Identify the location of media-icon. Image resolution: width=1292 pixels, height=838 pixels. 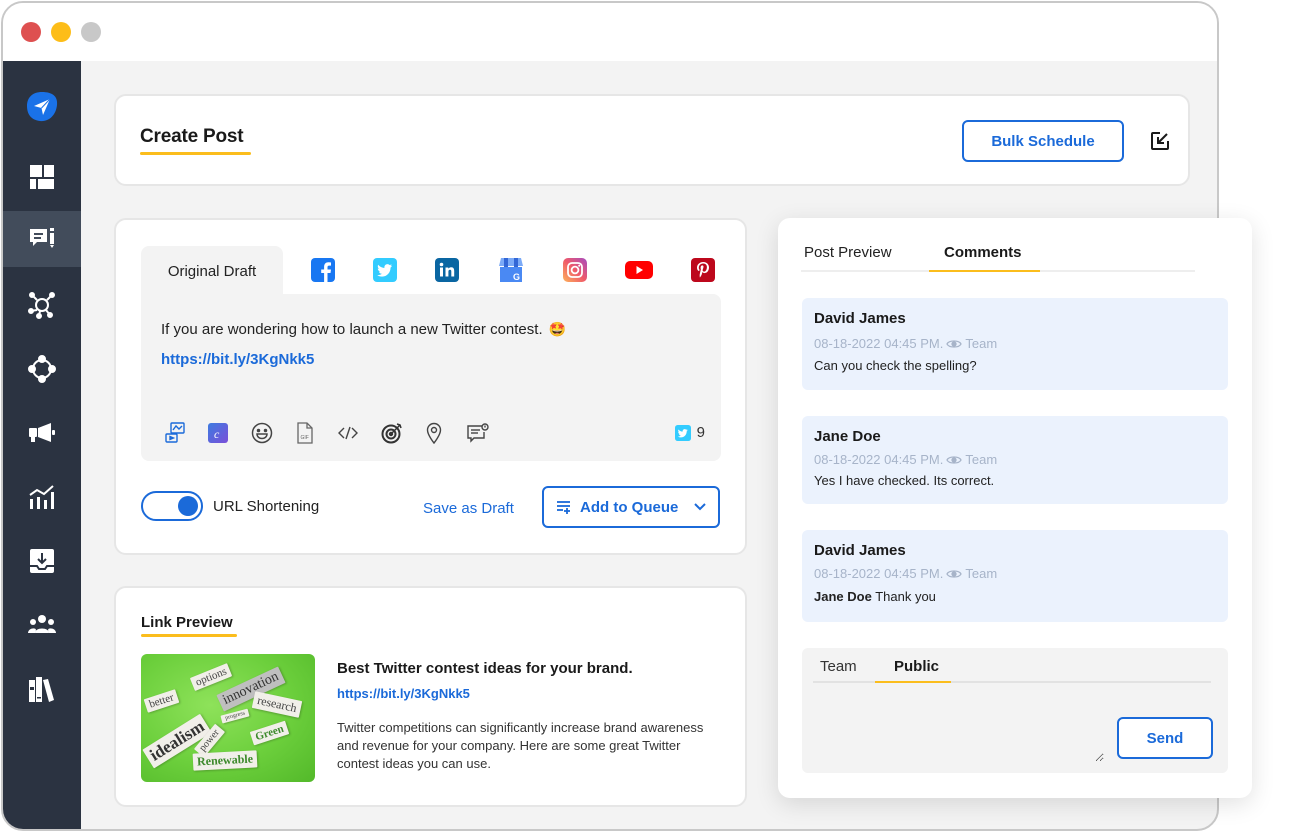
(175, 433).